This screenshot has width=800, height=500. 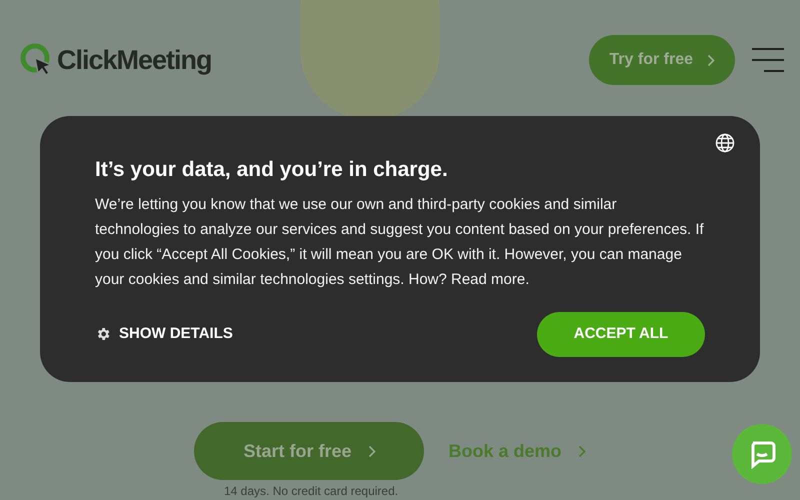 What do you see at coordinates (103, 334) in the screenshot?
I see `gear-icon` at bounding box center [103, 334].